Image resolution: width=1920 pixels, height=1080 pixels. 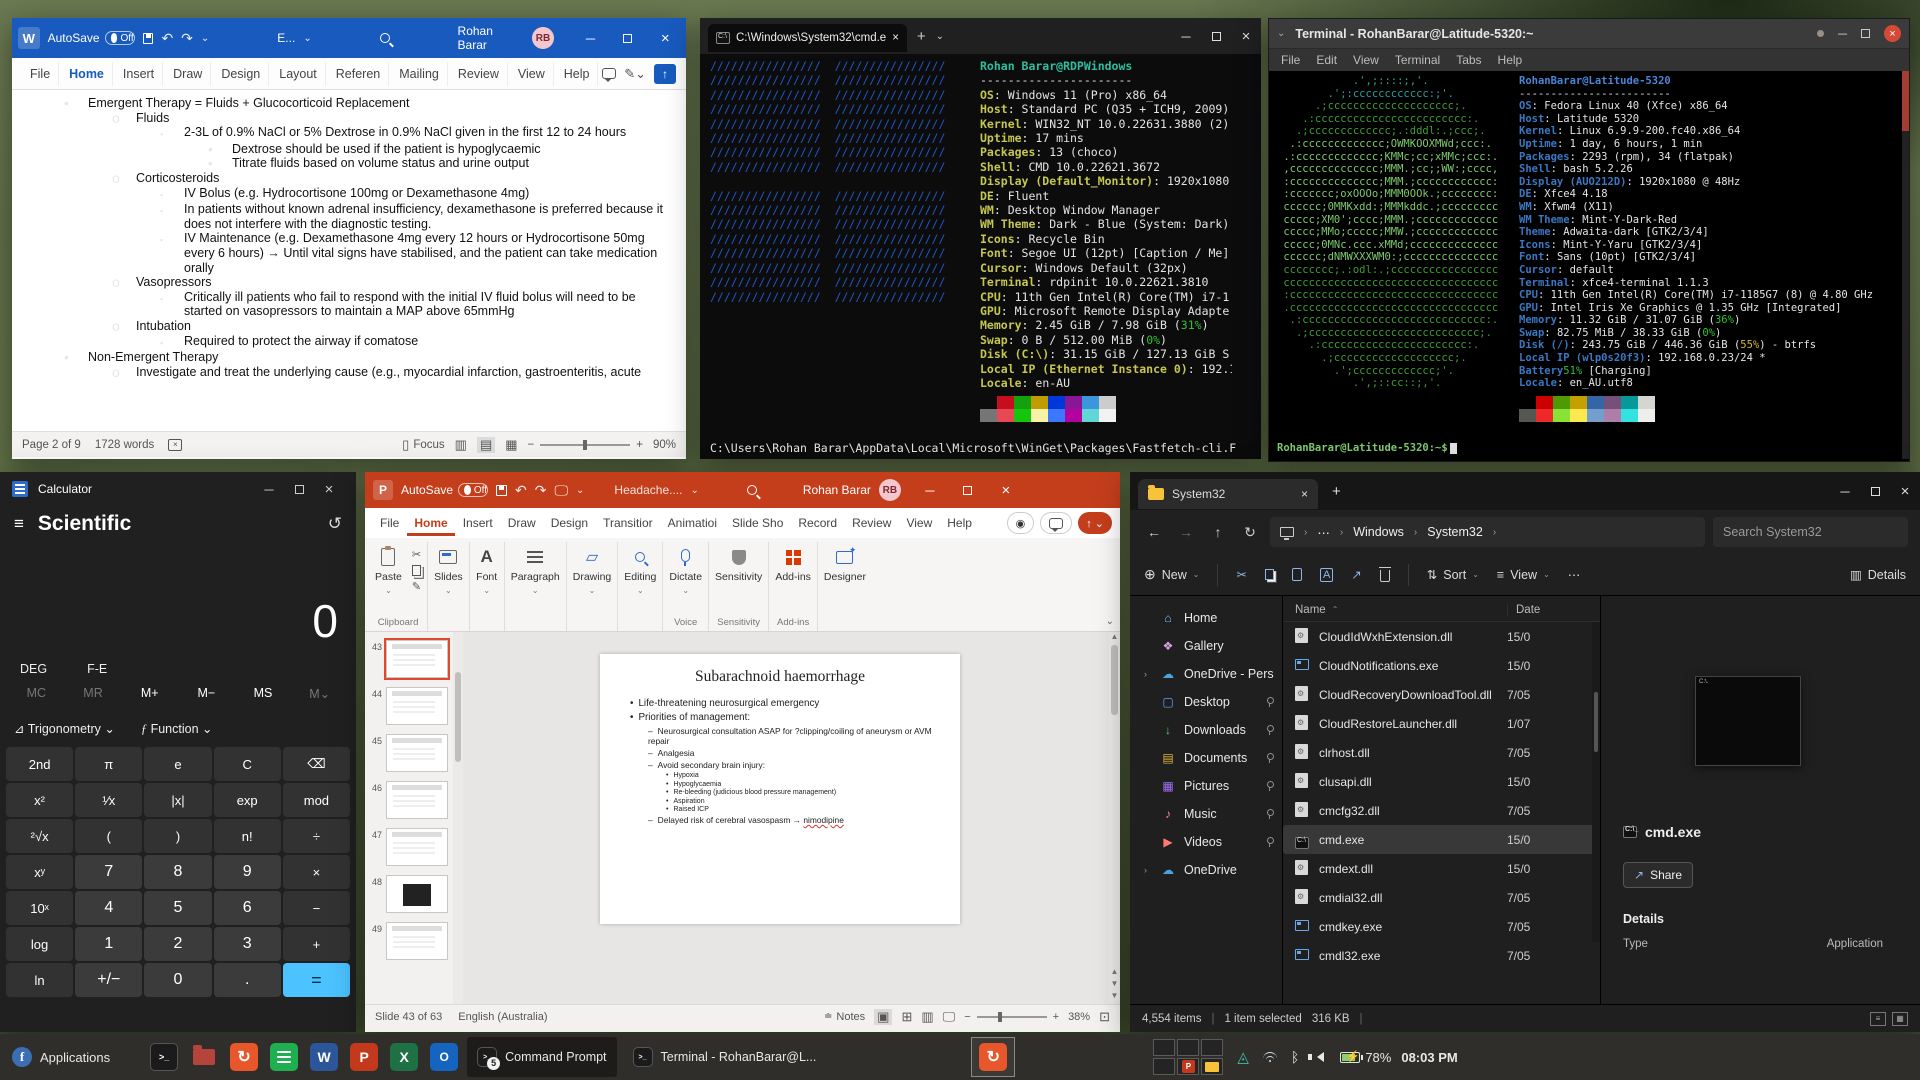 What do you see at coordinates (388, 568) in the screenshot?
I see `paste-button: Paste ⌄` at bounding box center [388, 568].